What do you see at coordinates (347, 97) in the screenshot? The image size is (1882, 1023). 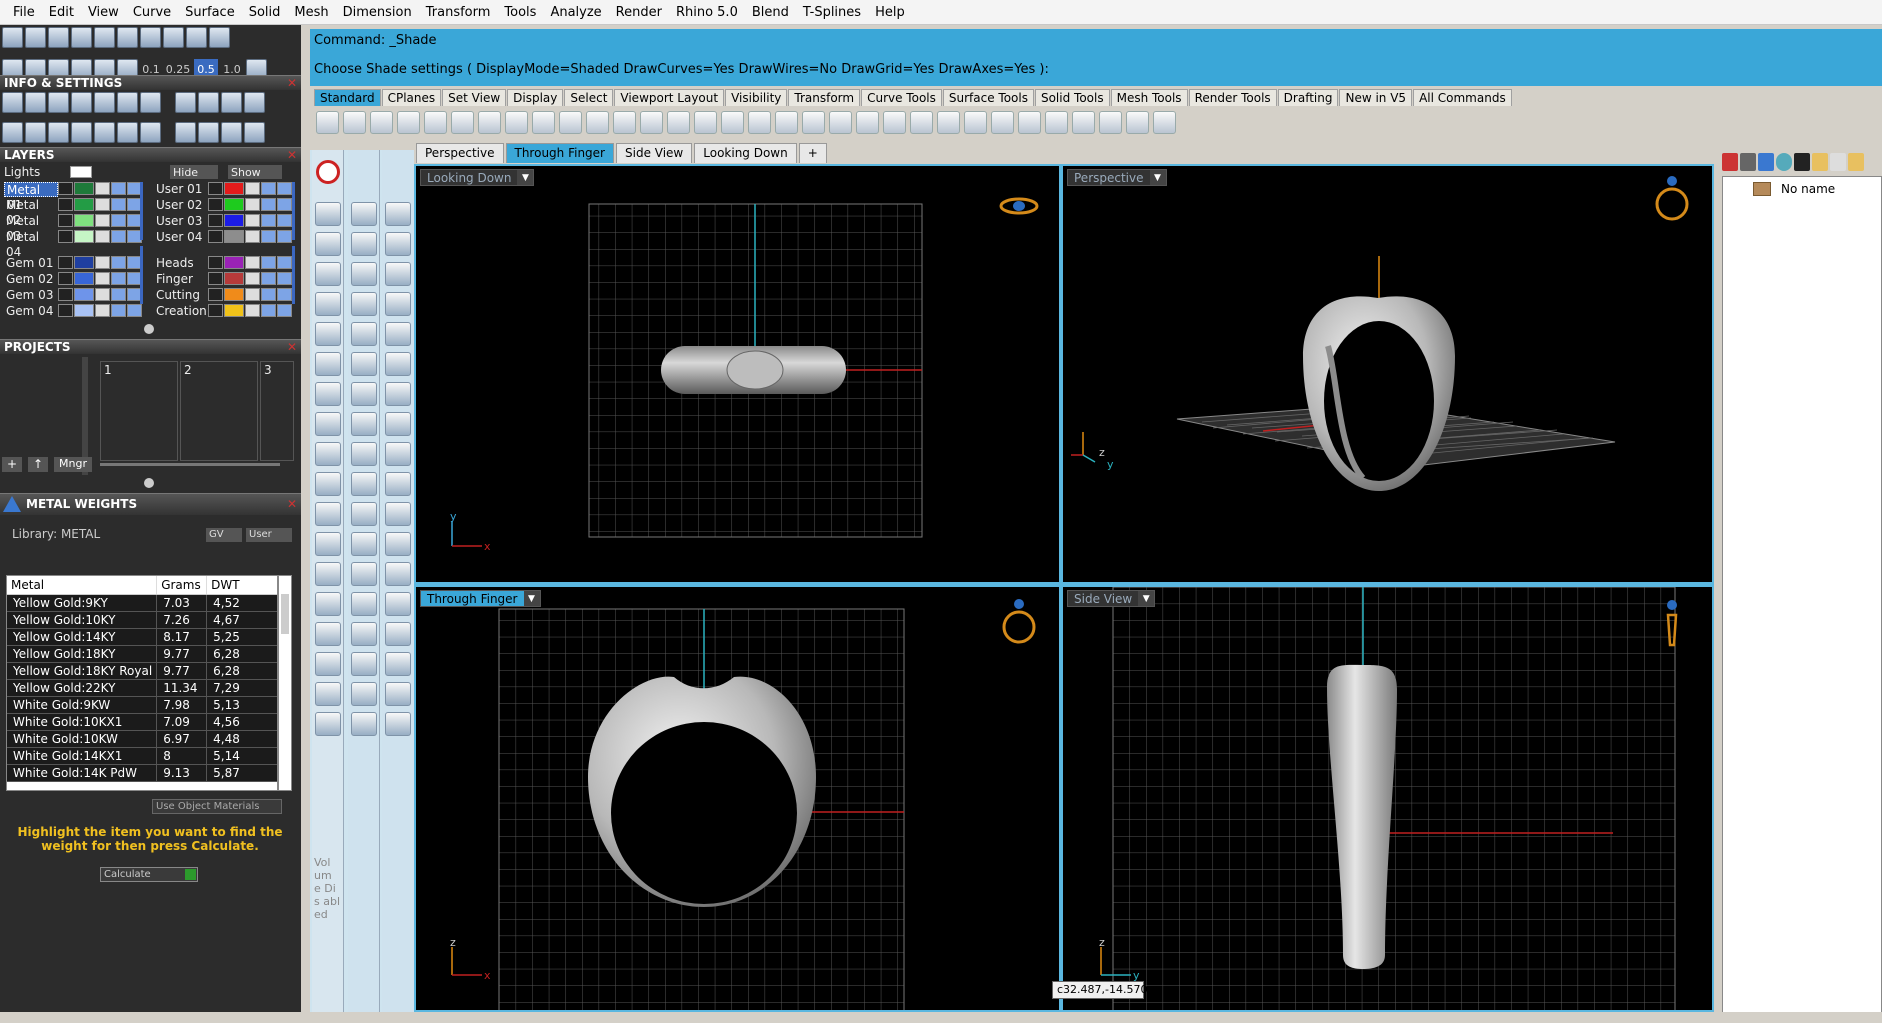 I see `toolbar-tab-standard: Standard` at bounding box center [347, 97].